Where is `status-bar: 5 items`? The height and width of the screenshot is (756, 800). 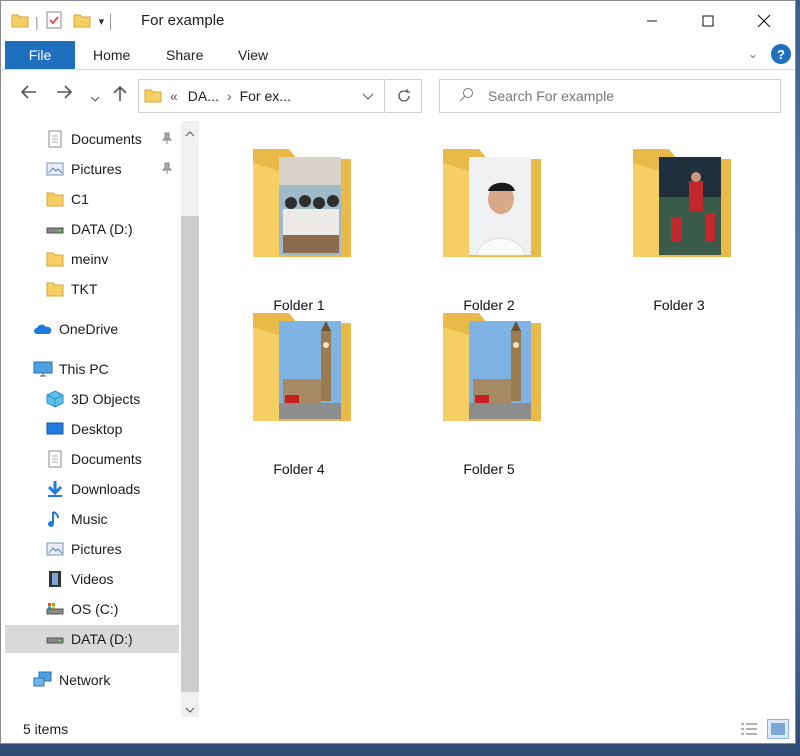
status-bar: 5 items is located at coordinates (398, 730).